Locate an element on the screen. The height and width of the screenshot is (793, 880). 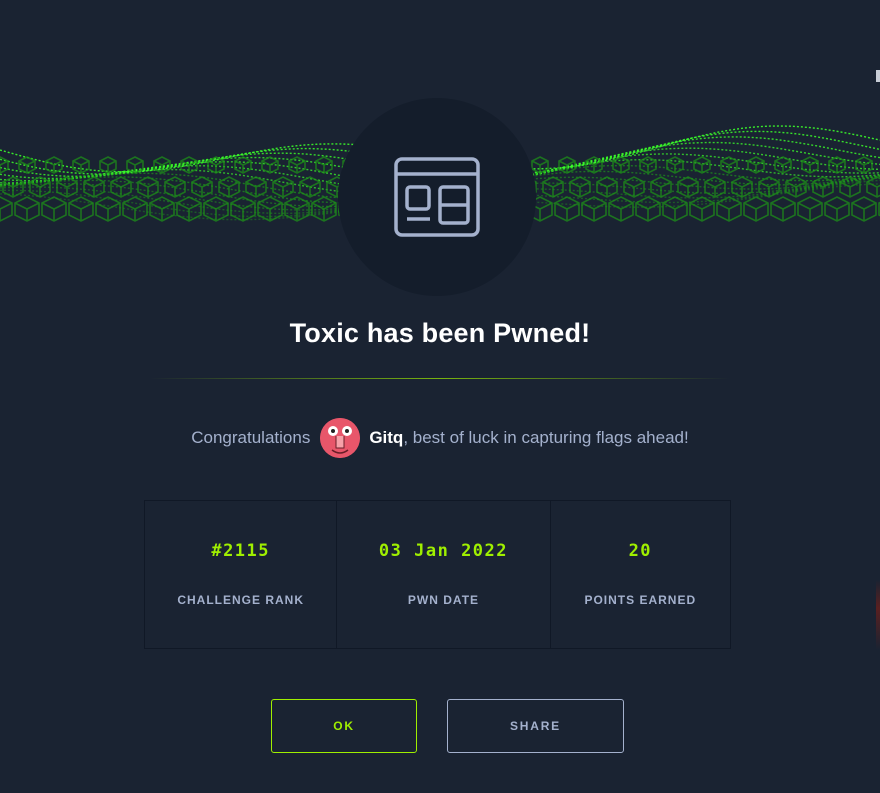
modal-title: Toxic has been Pwned! is located at coordinates (440, 333).